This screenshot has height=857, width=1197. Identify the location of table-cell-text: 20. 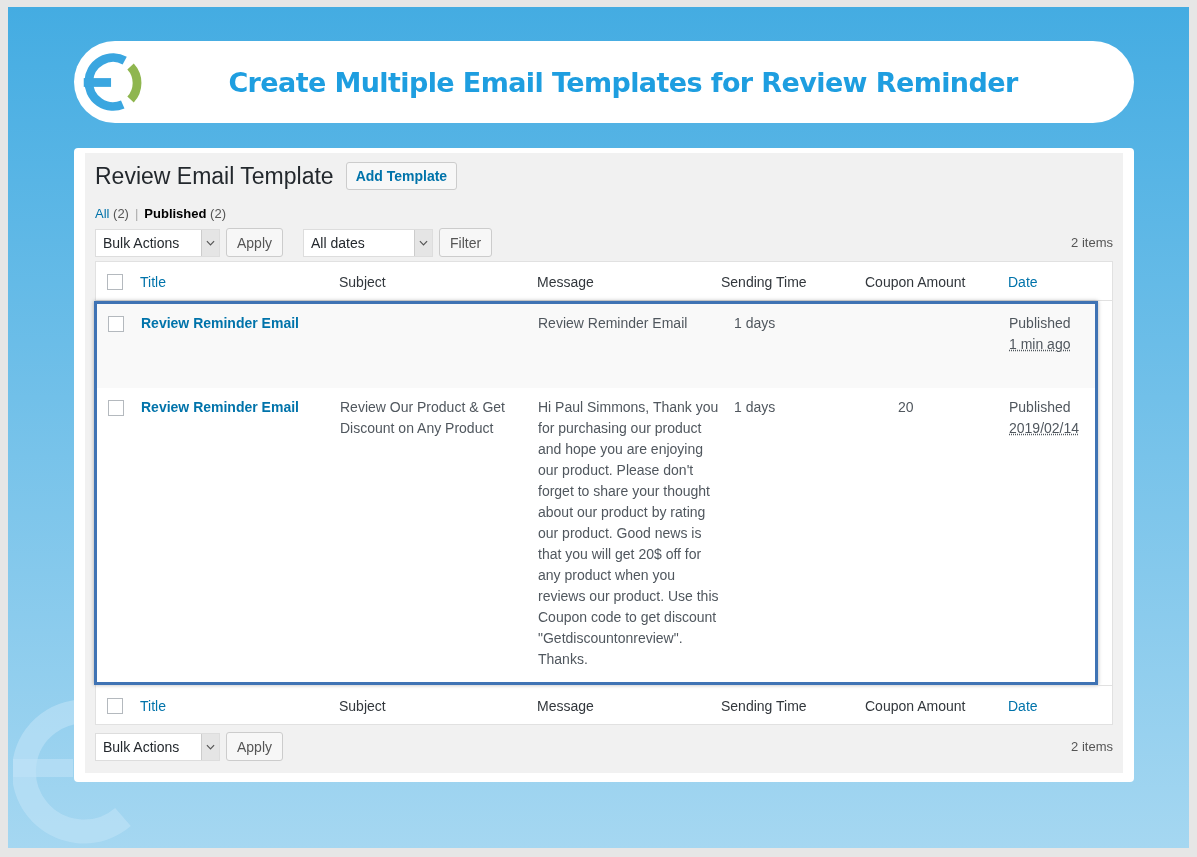
(906, 407).